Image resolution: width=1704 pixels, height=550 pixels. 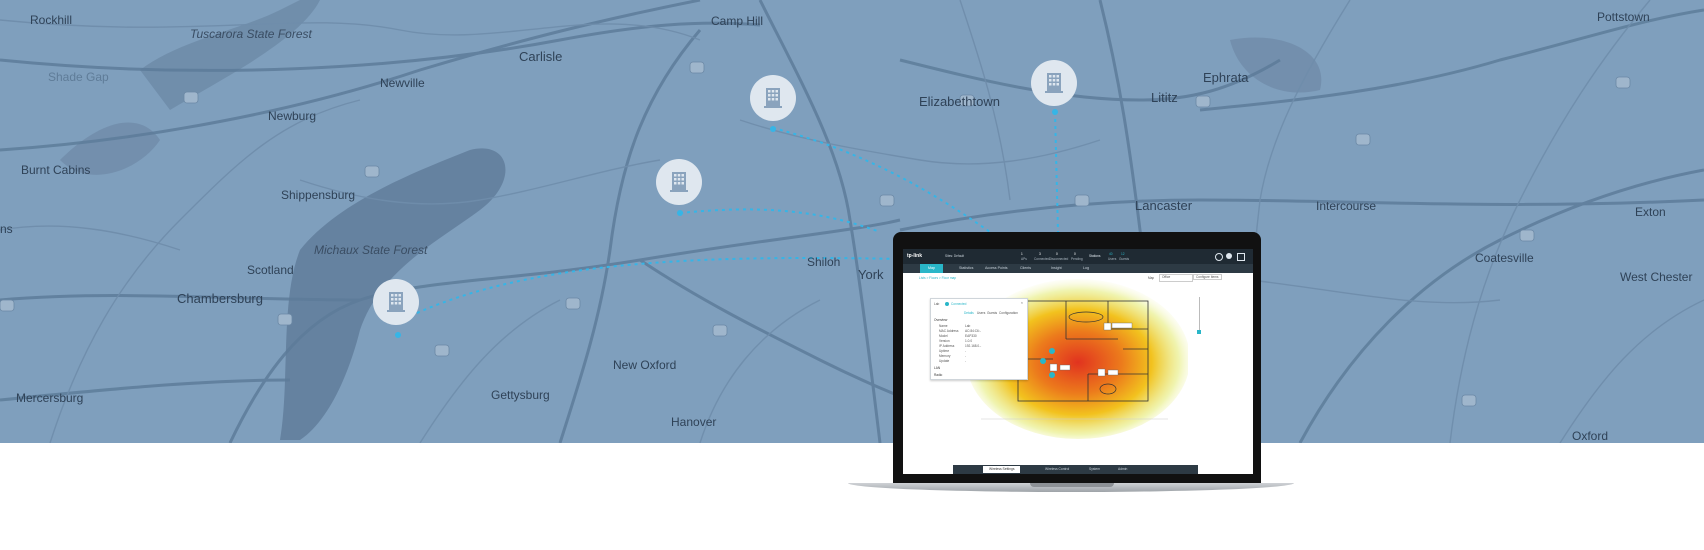 I want to click on town-label: Intercourse, so click(x=1346, y=206).